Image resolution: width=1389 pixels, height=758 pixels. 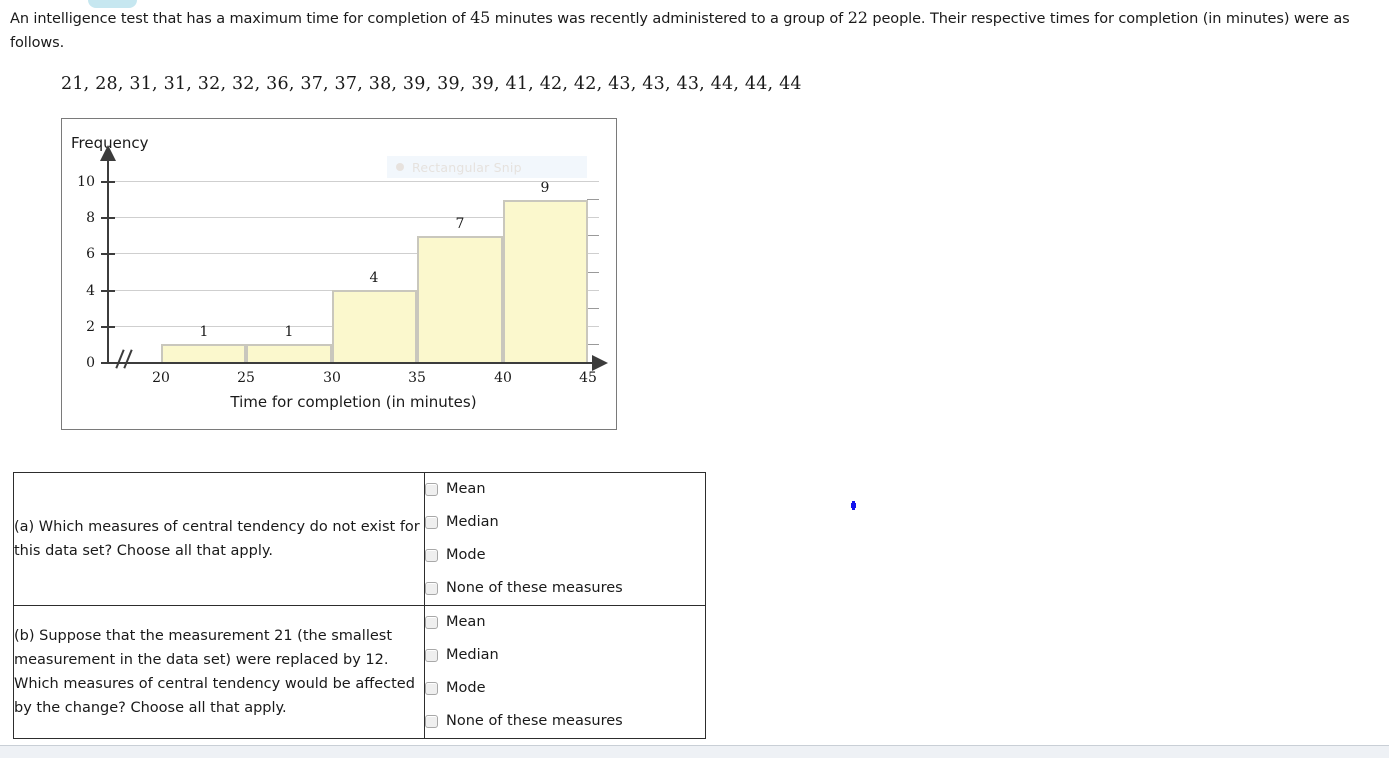 I want to click on option-a-median: Median, so click(x=565, y=522).